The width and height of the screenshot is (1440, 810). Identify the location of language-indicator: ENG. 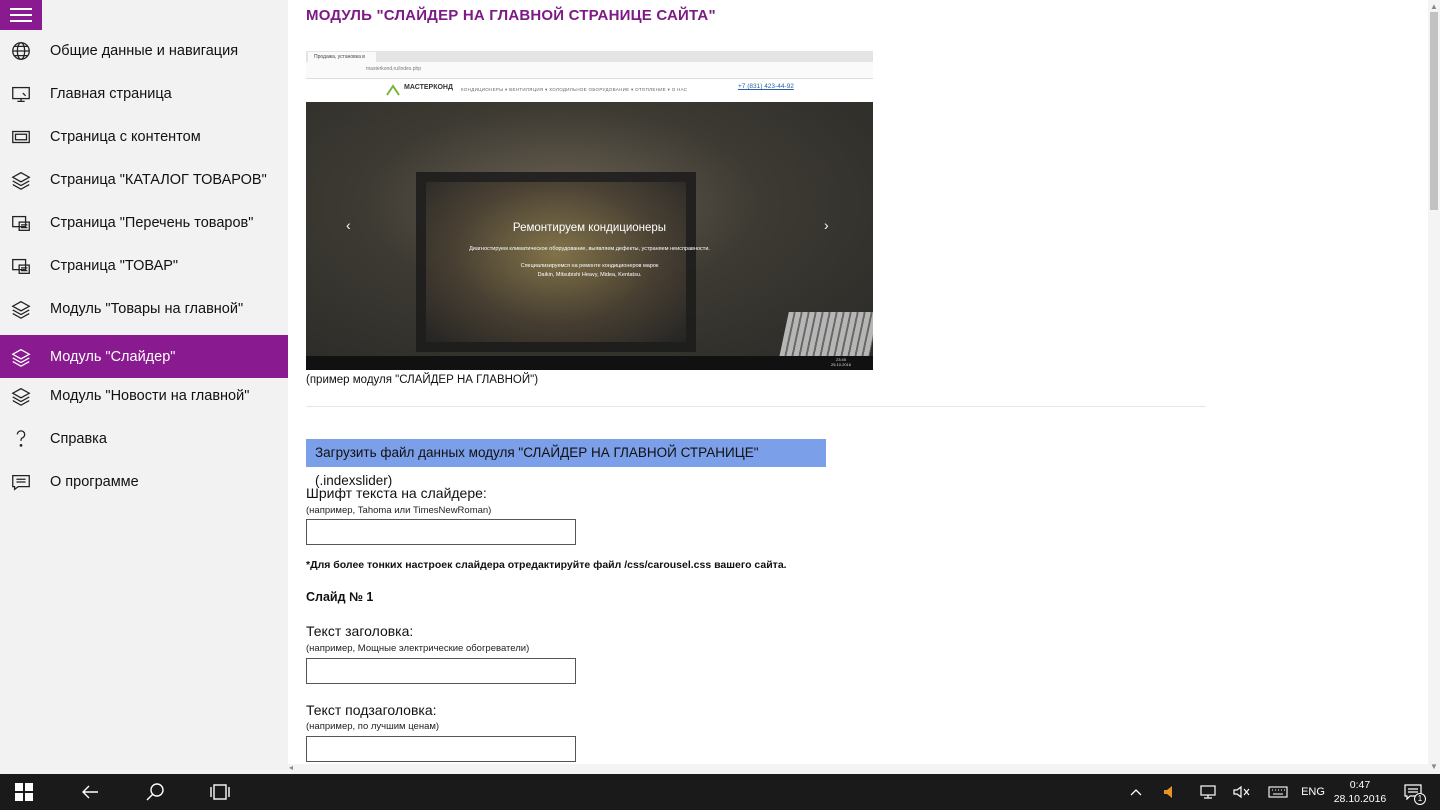
(1313, 792).